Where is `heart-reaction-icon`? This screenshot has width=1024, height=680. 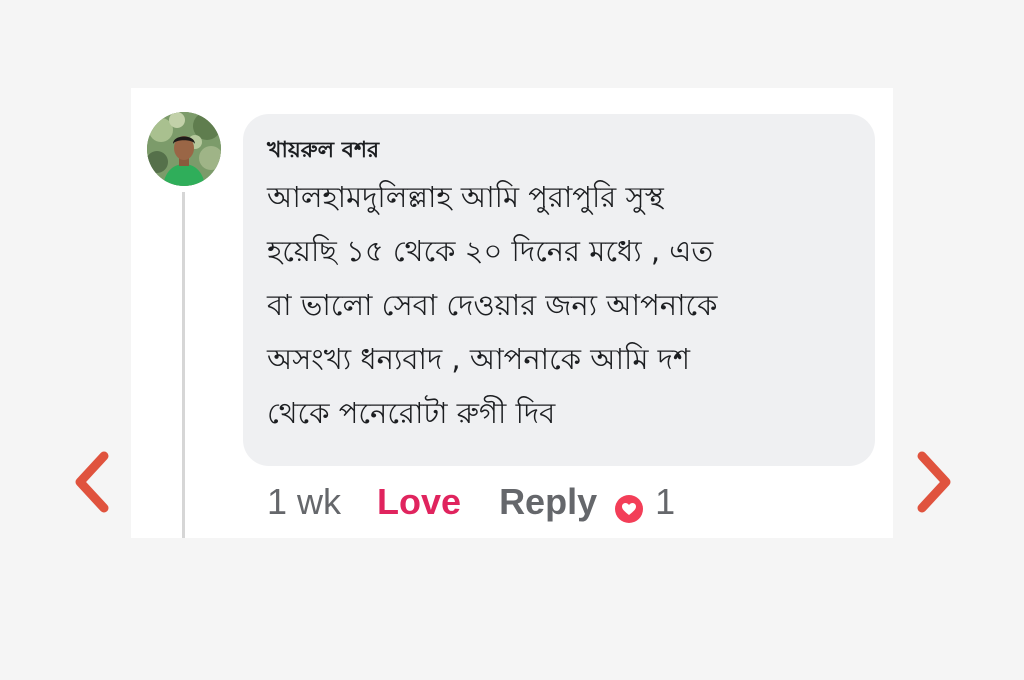
heart-reaction-icon is located at coordinates (629, 509).